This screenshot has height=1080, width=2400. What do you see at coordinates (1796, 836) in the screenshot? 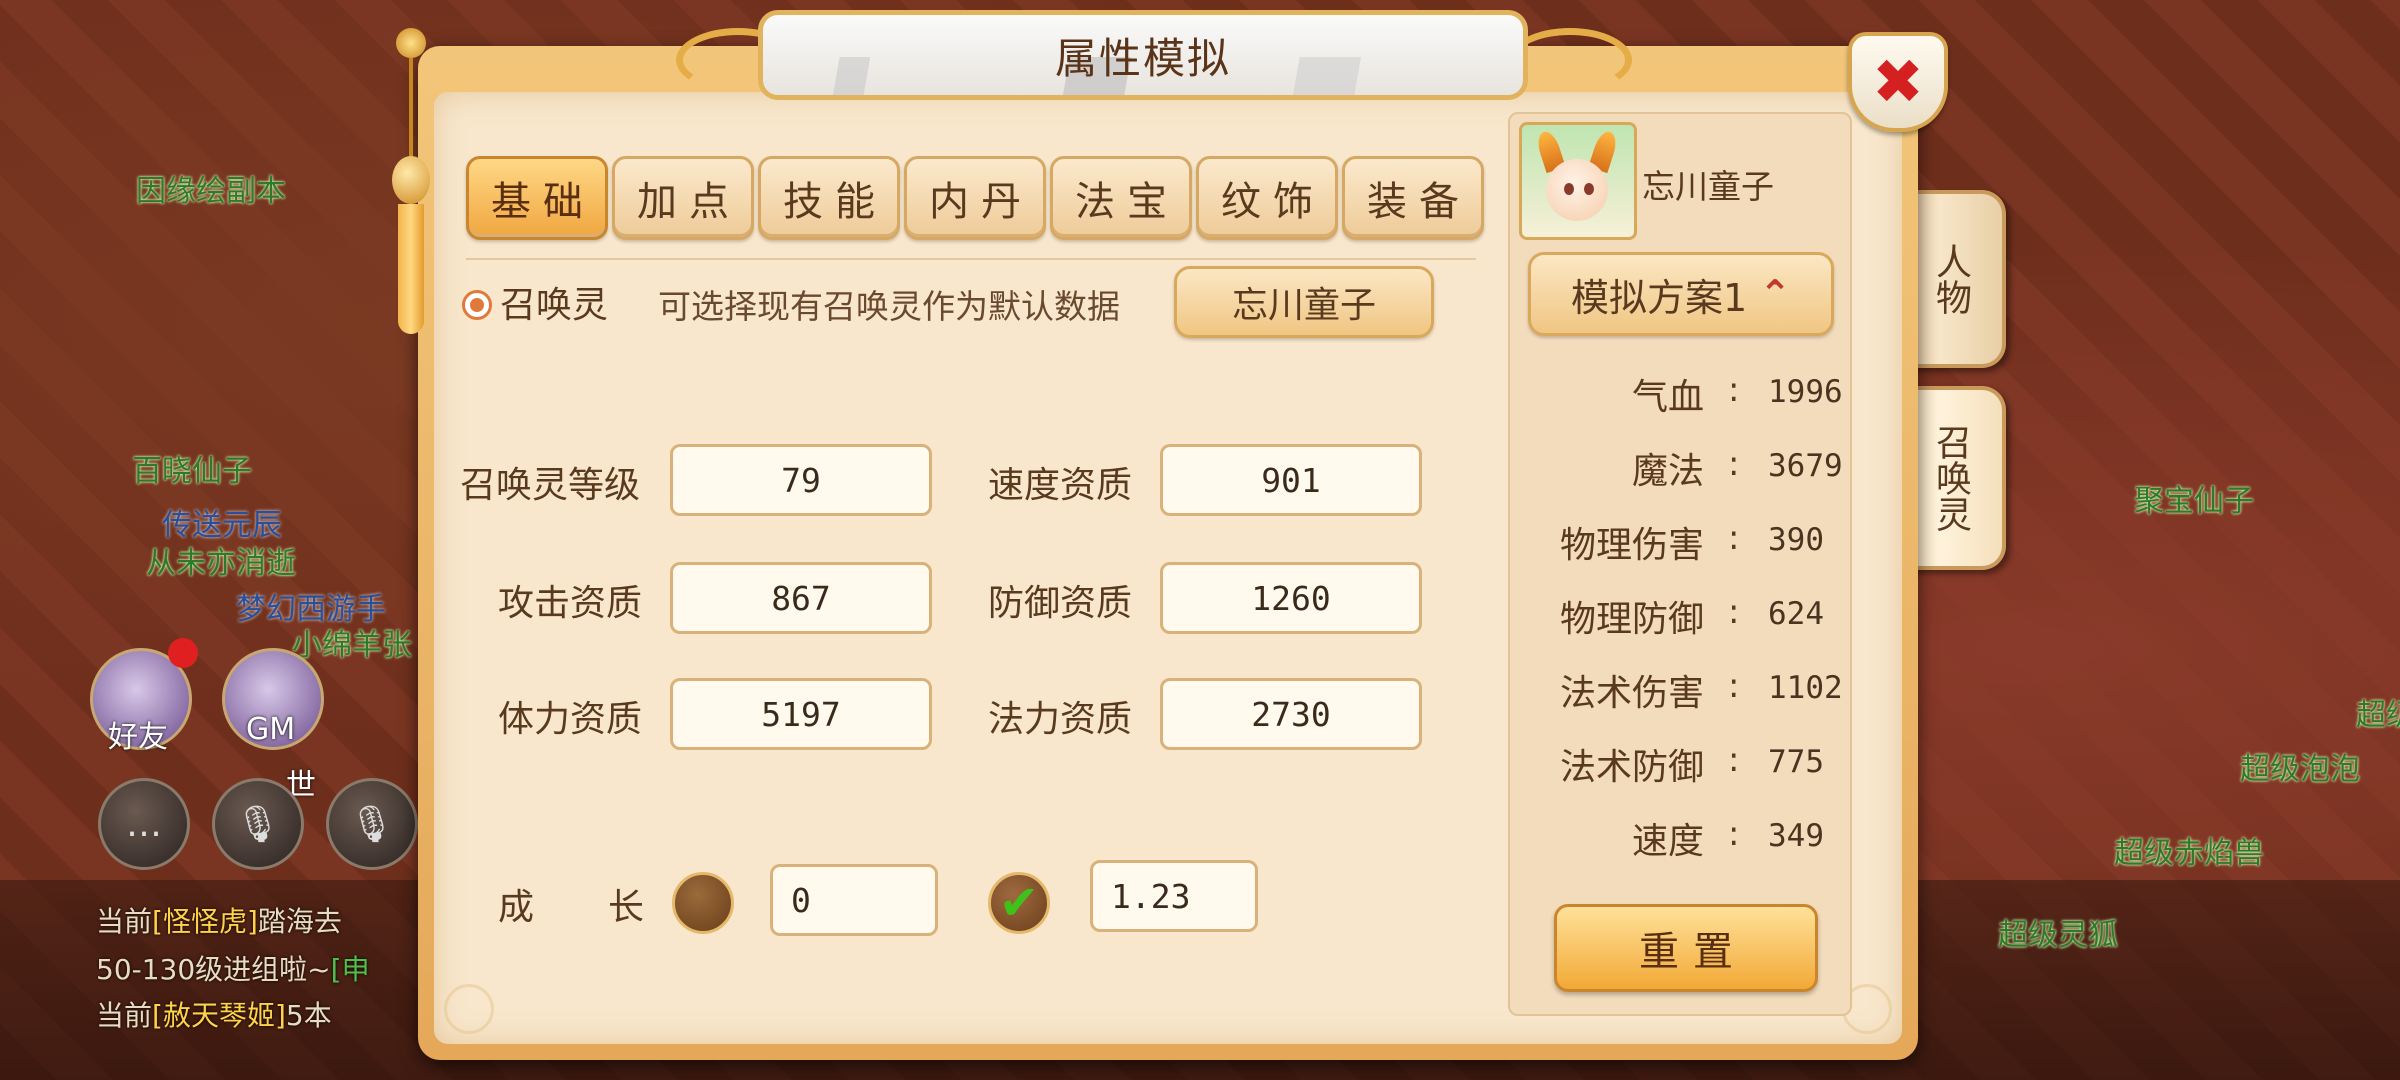
I see `stat-value: 349` at bounding box center [1796, 836].